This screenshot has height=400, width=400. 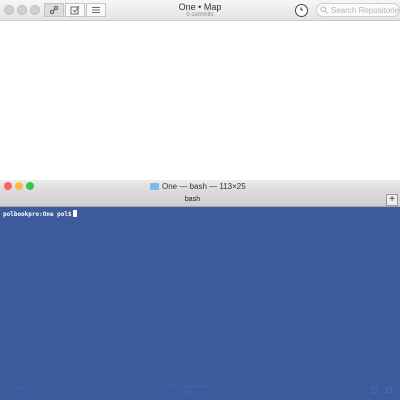 I want to click on background-settings-icon, so click(x=375, y=390).